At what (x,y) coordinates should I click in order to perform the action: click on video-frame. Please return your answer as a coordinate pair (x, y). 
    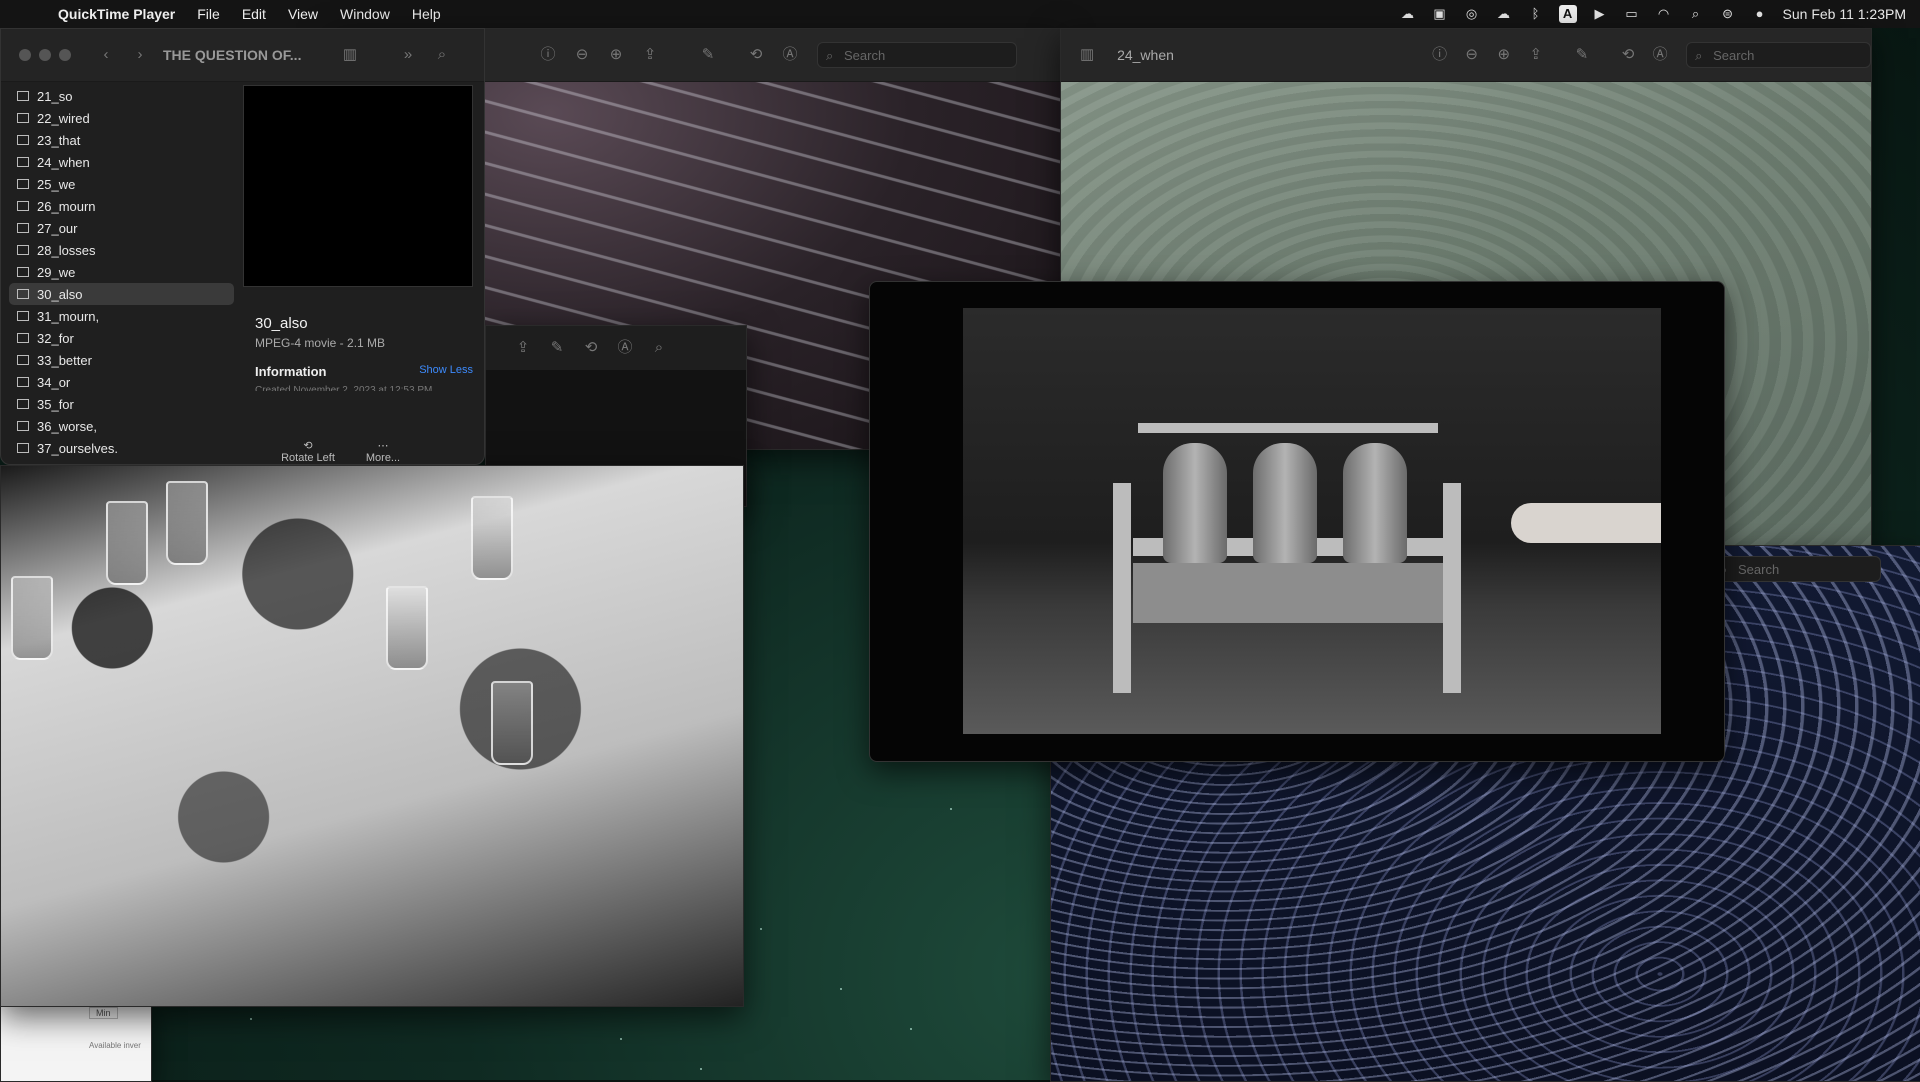
    Looking at the image, I should click on (1312, 521).